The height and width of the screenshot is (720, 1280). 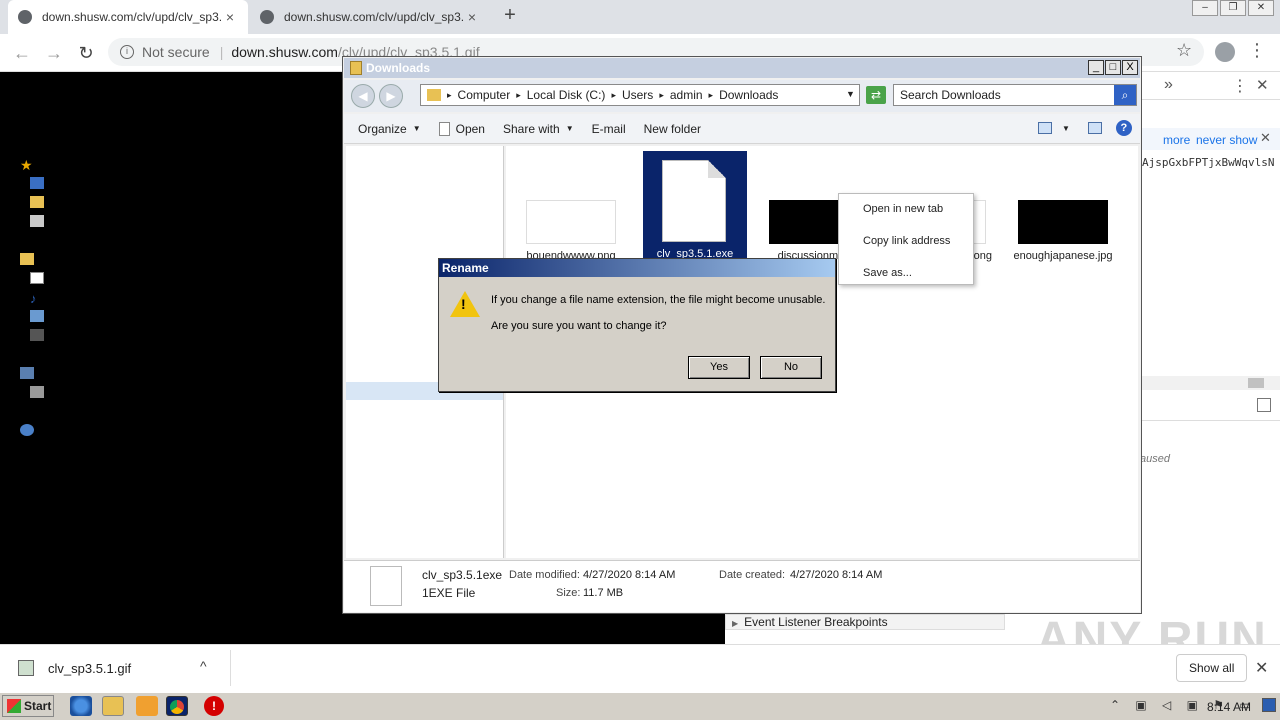 I want to click on menu-item-copy-link: Copy link address, so click(x=906, y=241).